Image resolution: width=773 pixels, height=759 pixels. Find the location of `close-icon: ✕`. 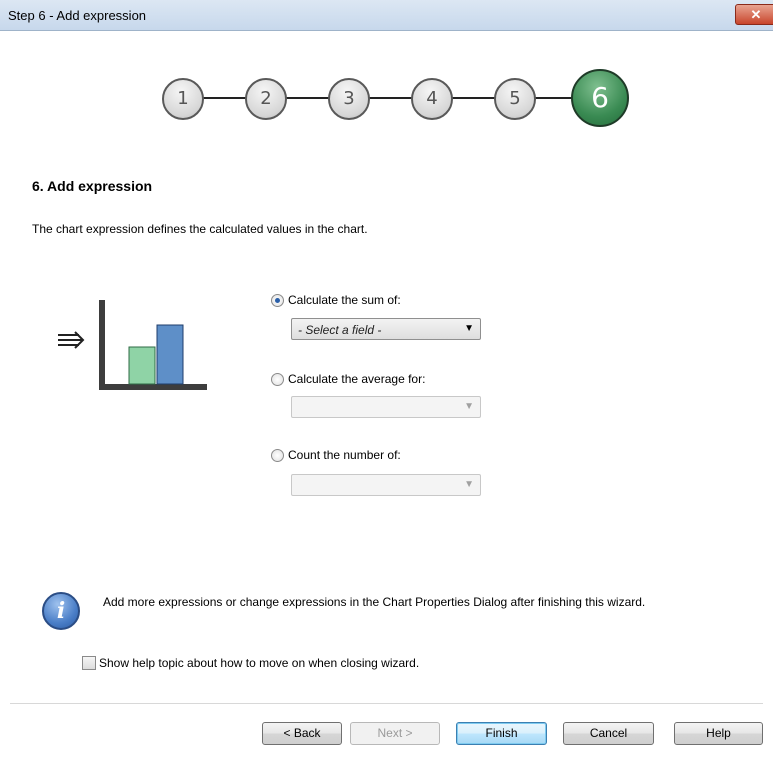

close-icon: ✕ is located at coordinates (756, 14).